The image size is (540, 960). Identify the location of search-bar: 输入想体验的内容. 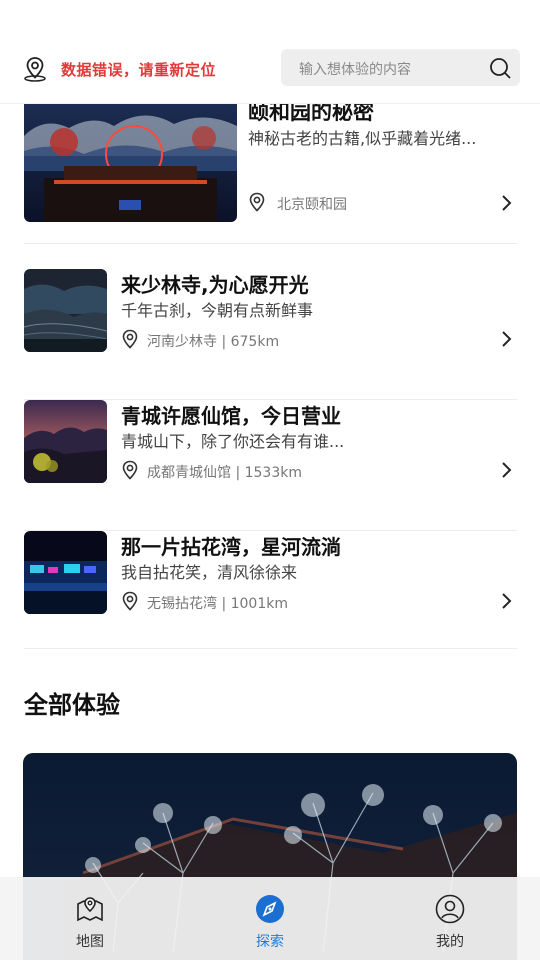
(400, 67).